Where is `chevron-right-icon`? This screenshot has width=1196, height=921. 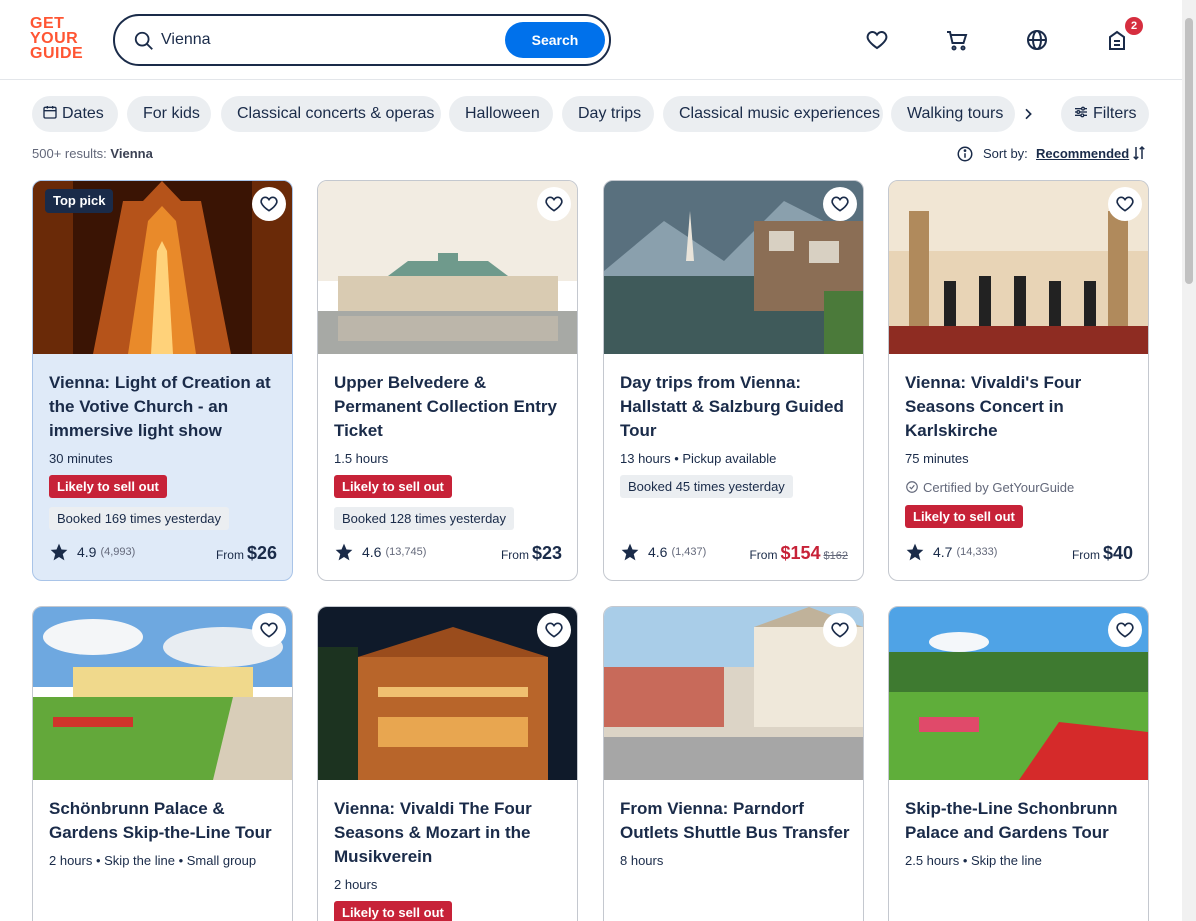 chevron-right-icon is located at coordinates (1028, 114).